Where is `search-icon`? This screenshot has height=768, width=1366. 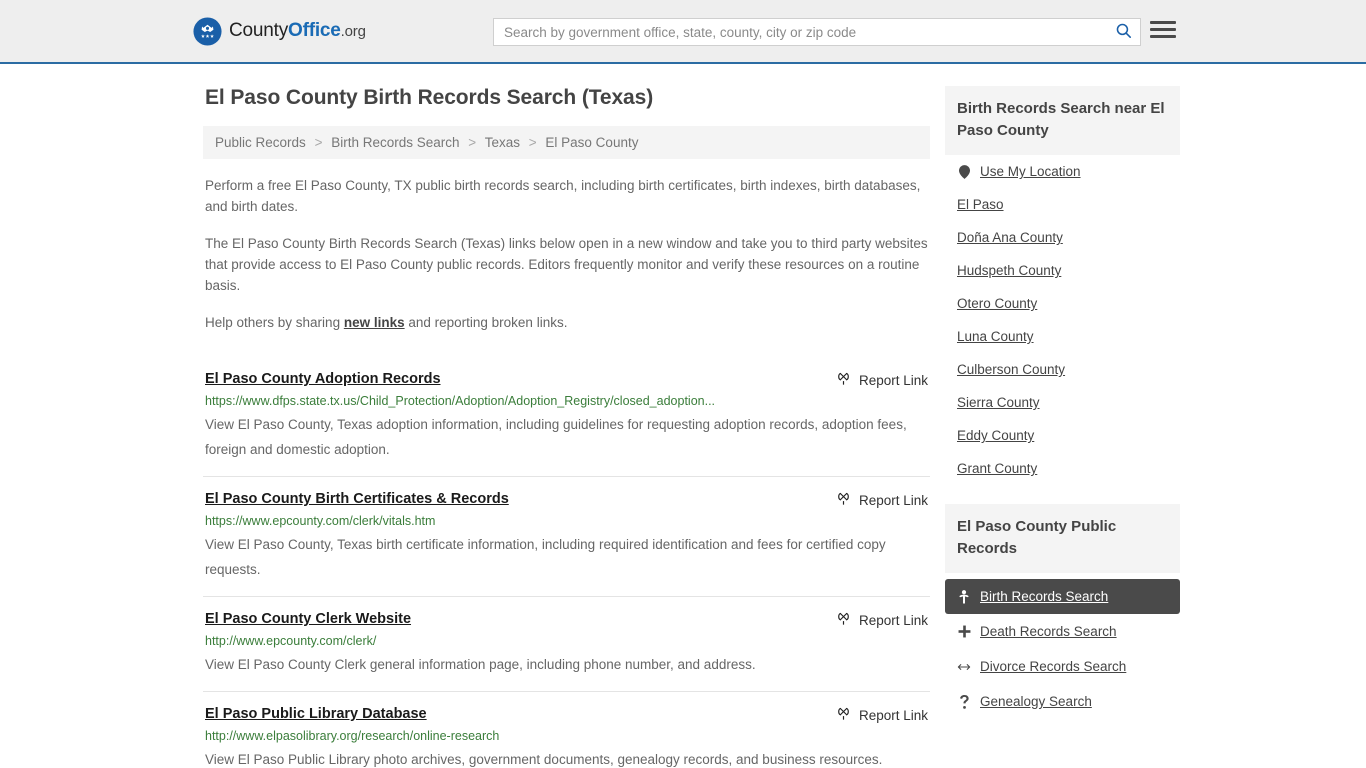 search-icon is located at coordinates (1123, 32).